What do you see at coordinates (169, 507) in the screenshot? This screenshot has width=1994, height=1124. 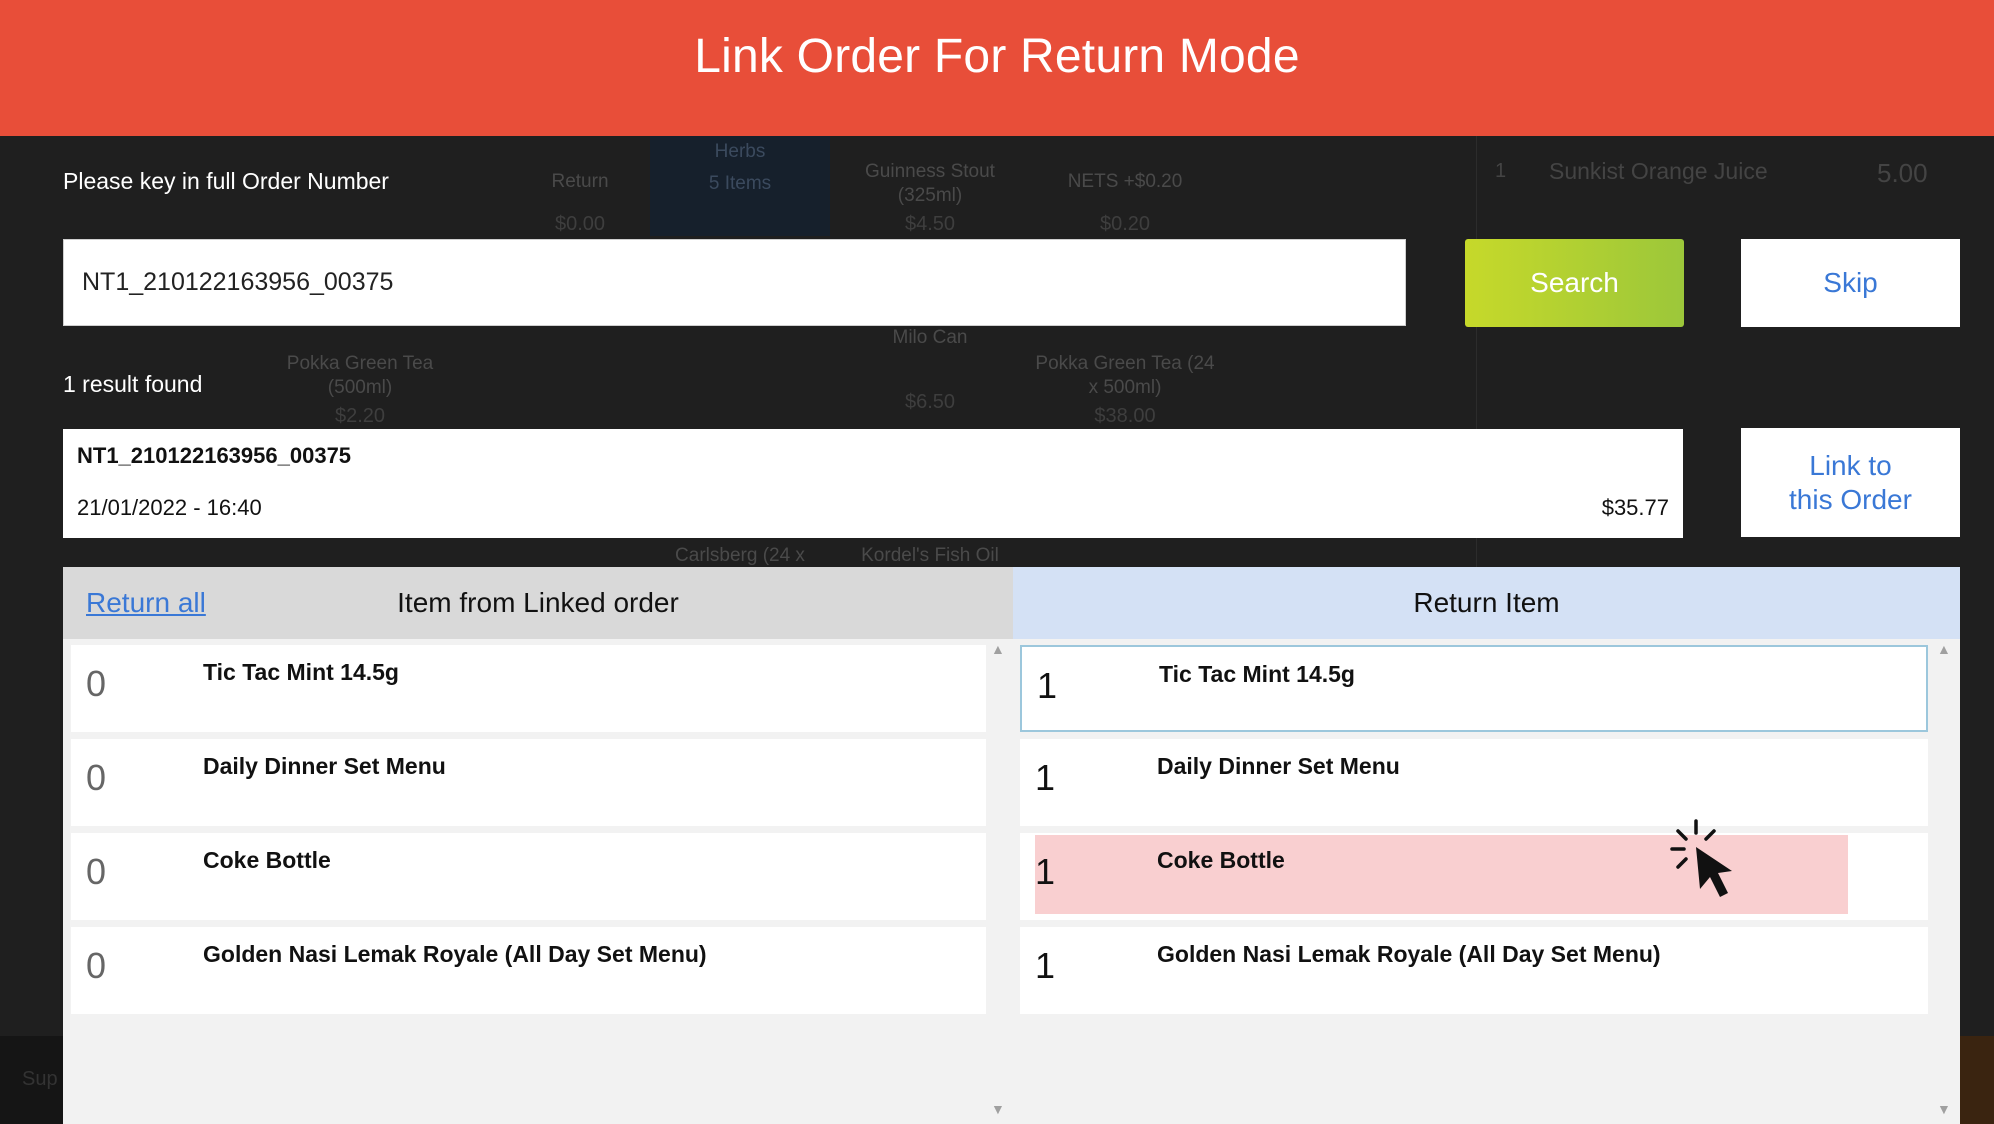 I see `order-datetime: 21/01/2022 - 16:40` at bounding box center [169, 507].